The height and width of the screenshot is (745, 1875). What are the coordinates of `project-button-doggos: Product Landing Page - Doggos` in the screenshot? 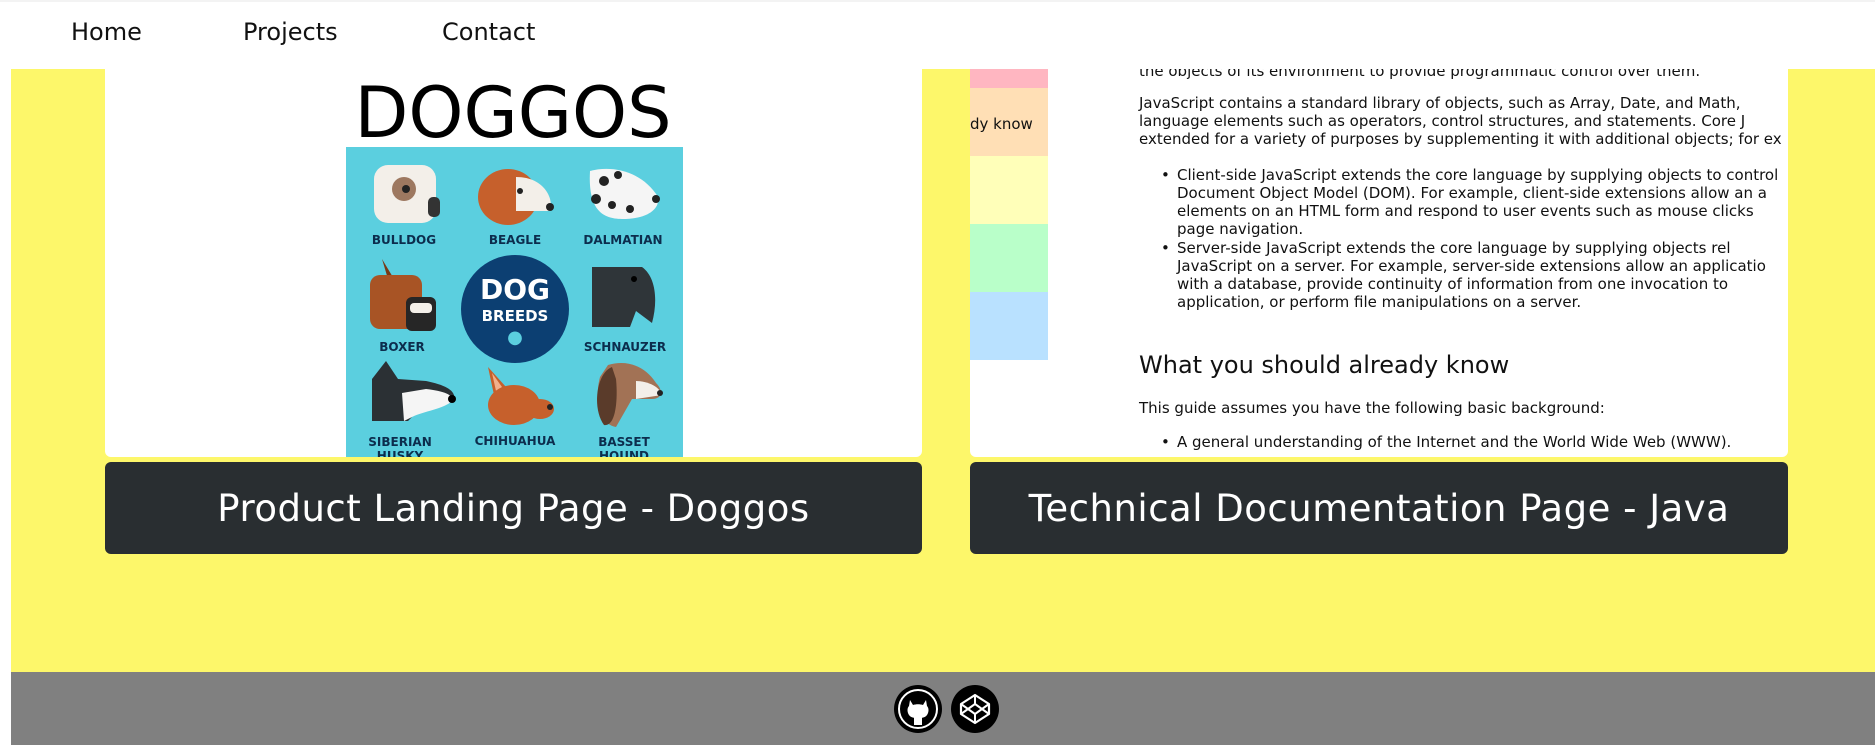 It's located at (513, 508).